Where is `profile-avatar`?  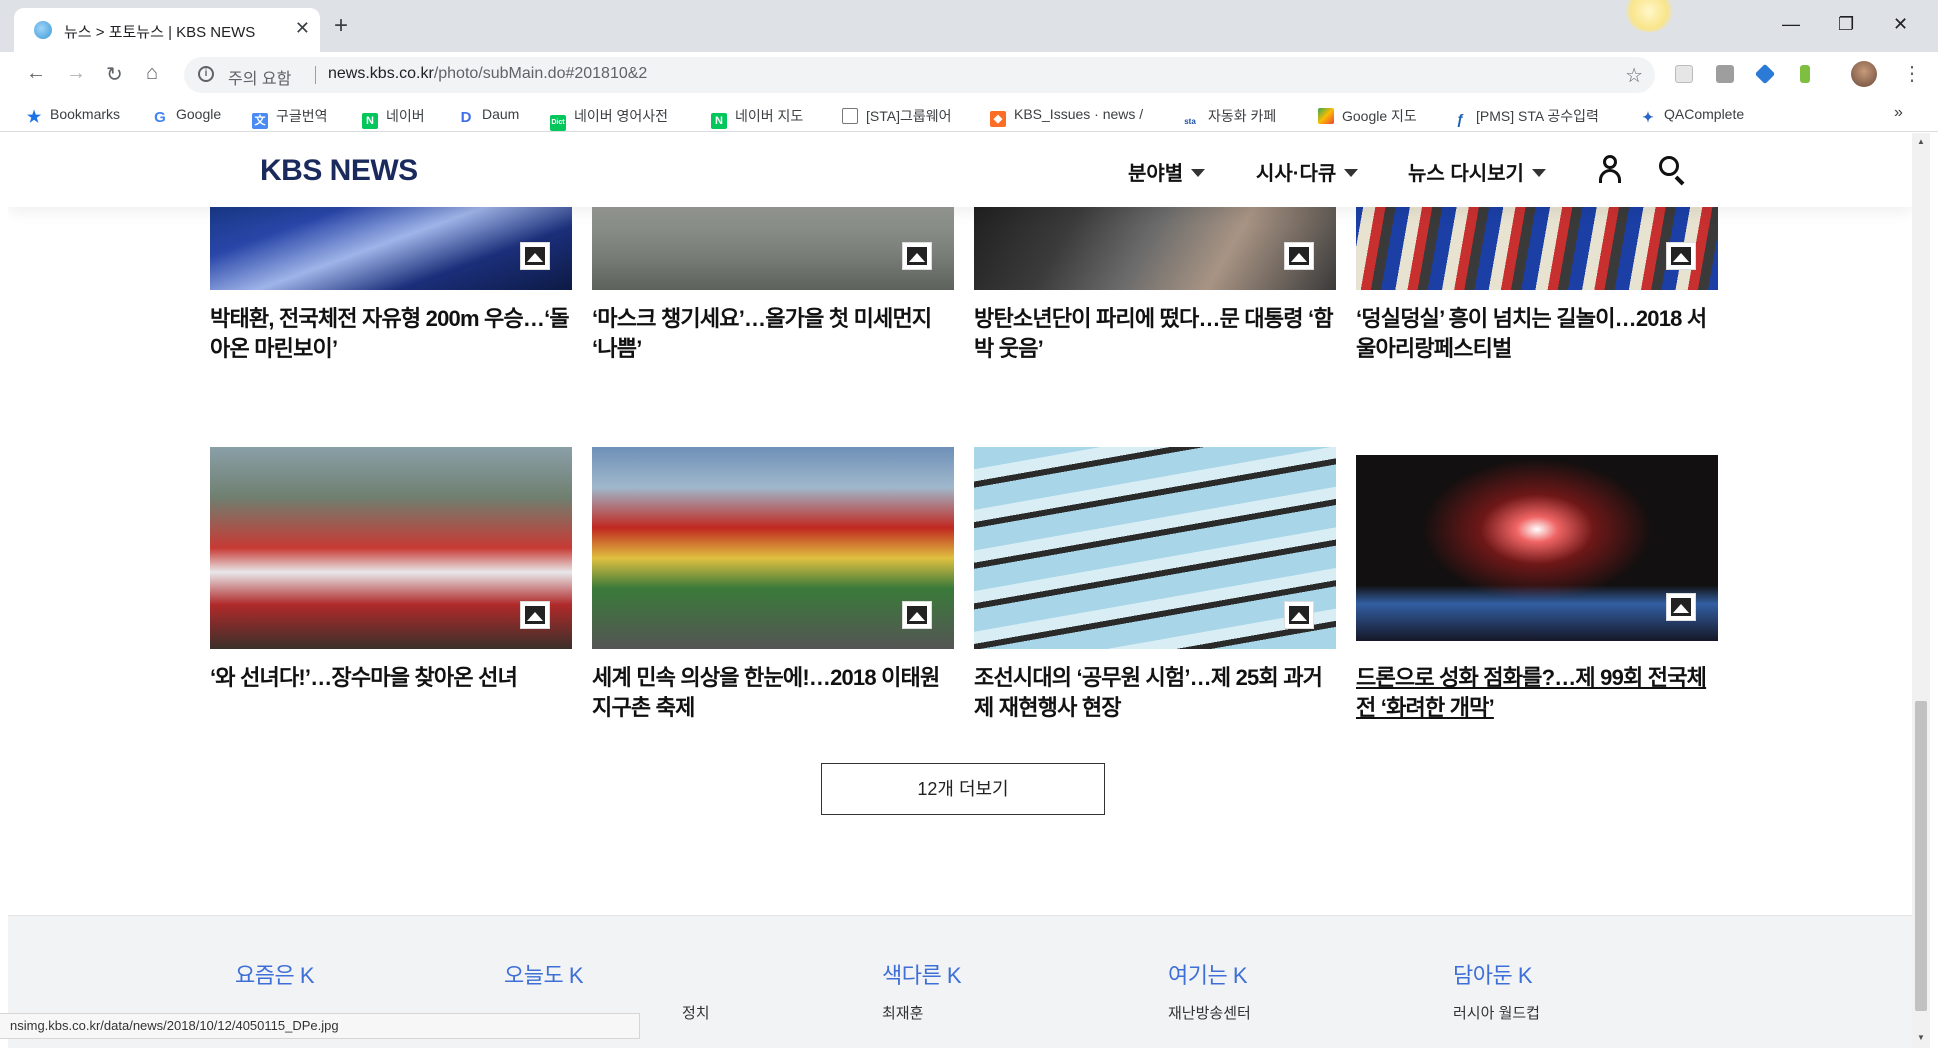
profile-avatar is located at coordinates (1864, 74).